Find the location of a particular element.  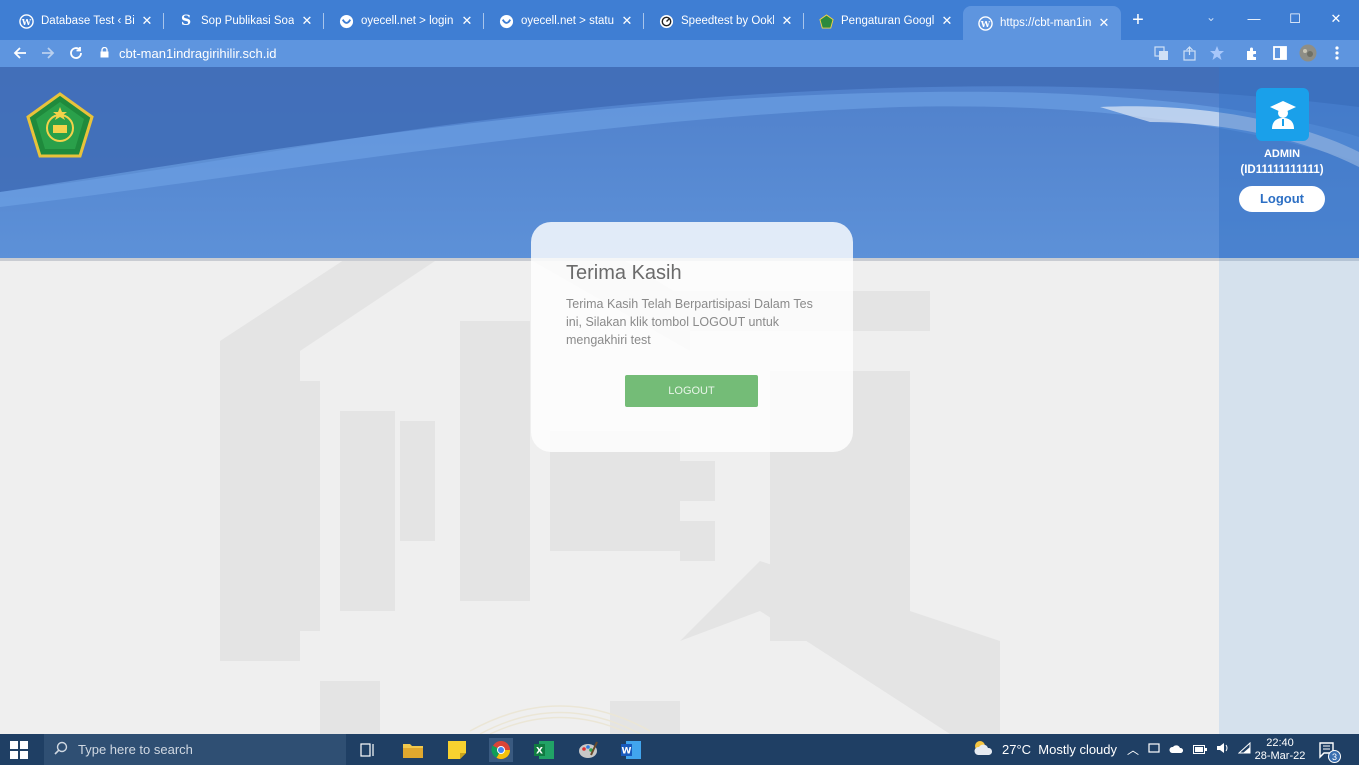

system-tray: ︿ is located at coordinates (1189, 749).